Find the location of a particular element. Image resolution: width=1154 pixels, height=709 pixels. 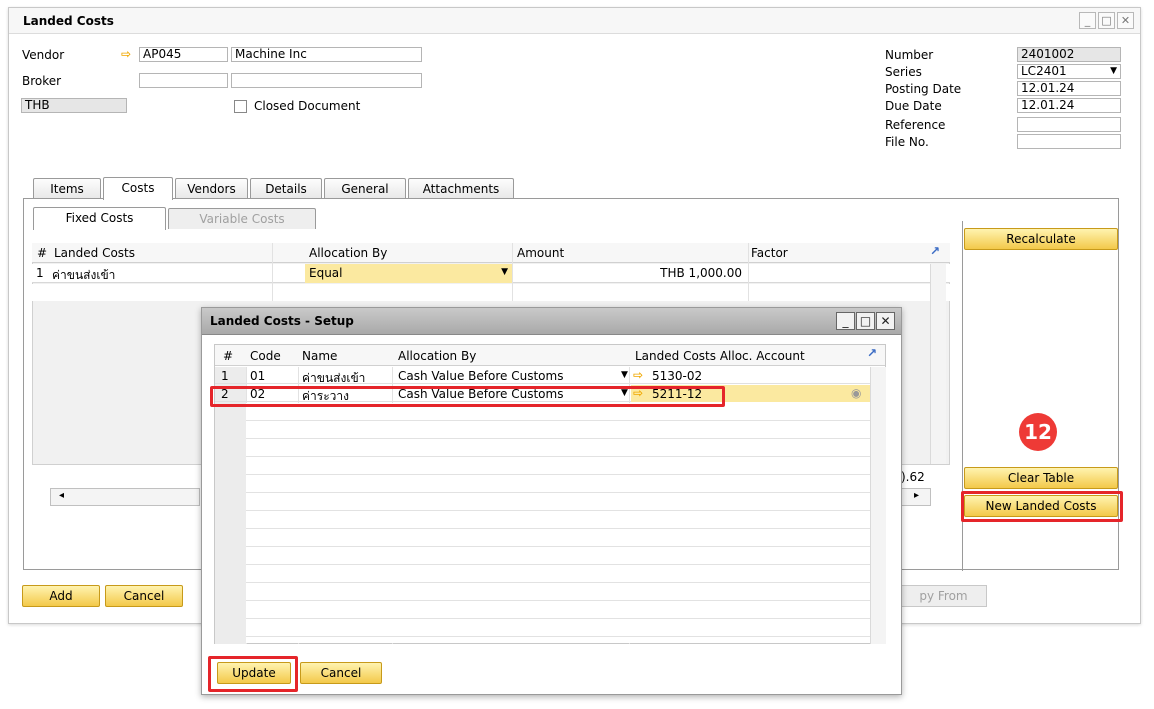

series-select: LC2401 ▼ is located at coordinates (1069, 71).